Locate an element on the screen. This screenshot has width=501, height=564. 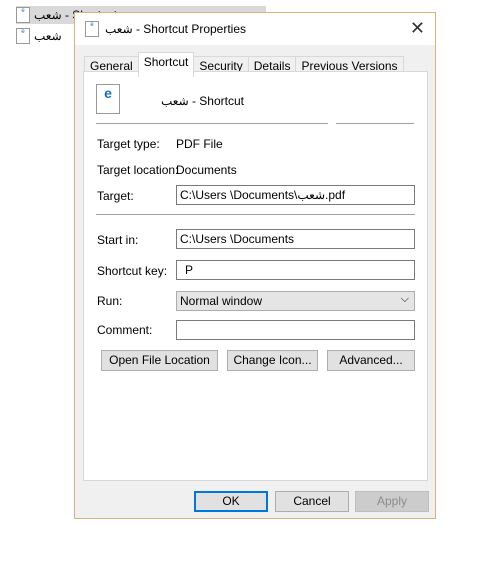
tab-shortcut: Shortcut is located at coordinates (166, 64).